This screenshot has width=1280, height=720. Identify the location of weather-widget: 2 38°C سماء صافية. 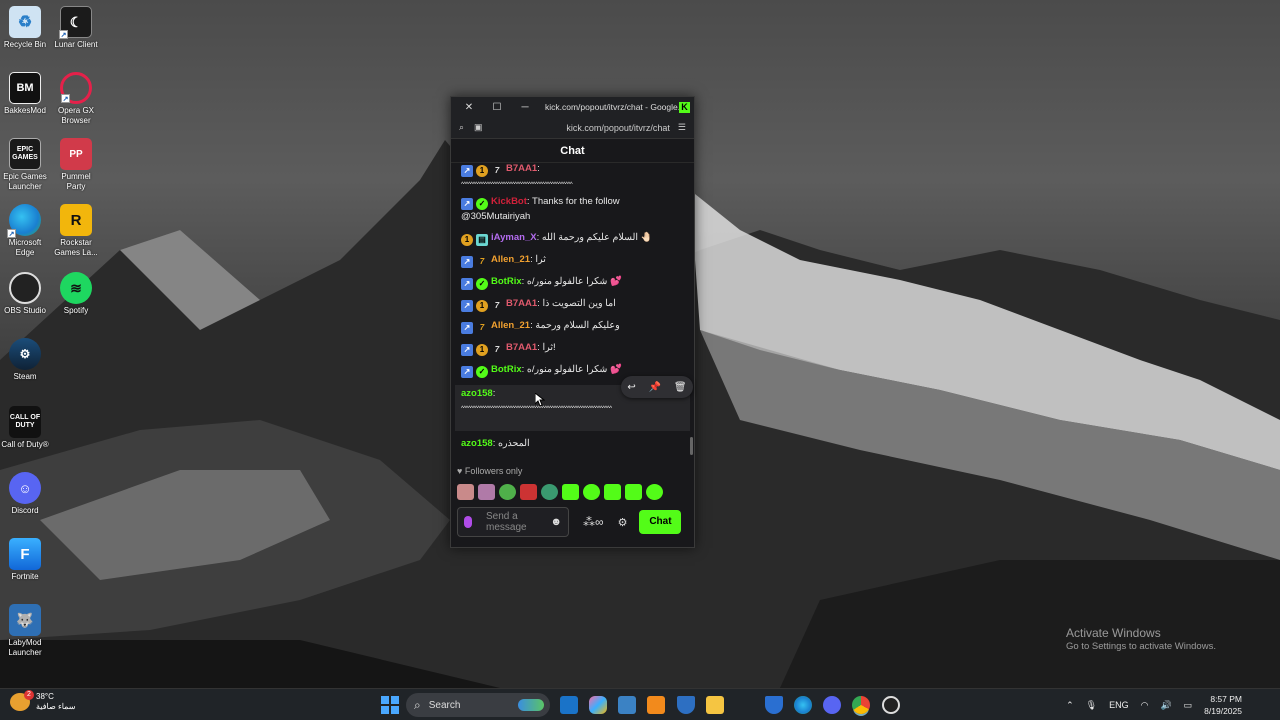
(43, 701).